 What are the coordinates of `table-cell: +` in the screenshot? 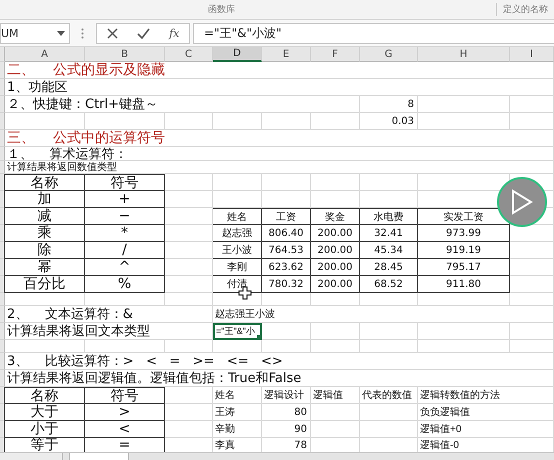 It's located at (125, 199).